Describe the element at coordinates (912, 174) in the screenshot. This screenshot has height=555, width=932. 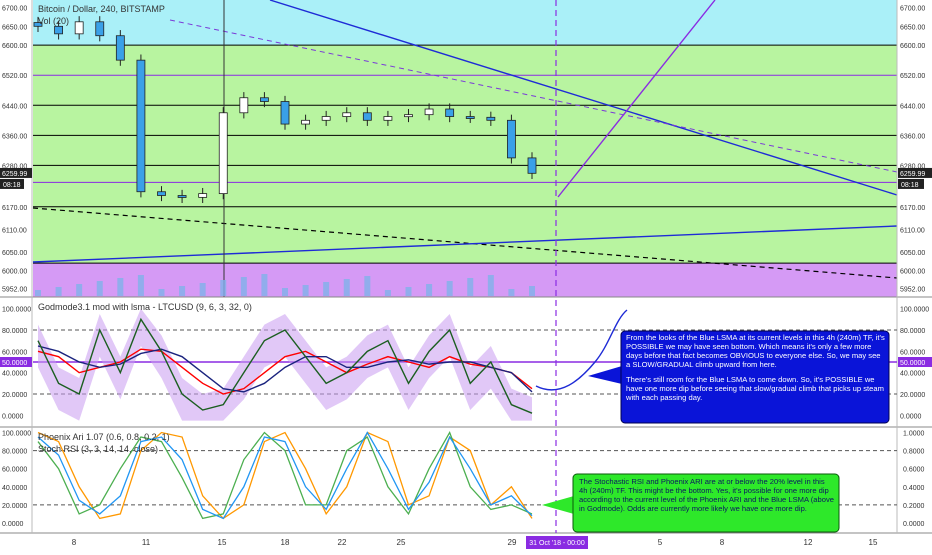
I see `last-price-right: 6259.99` at that location.